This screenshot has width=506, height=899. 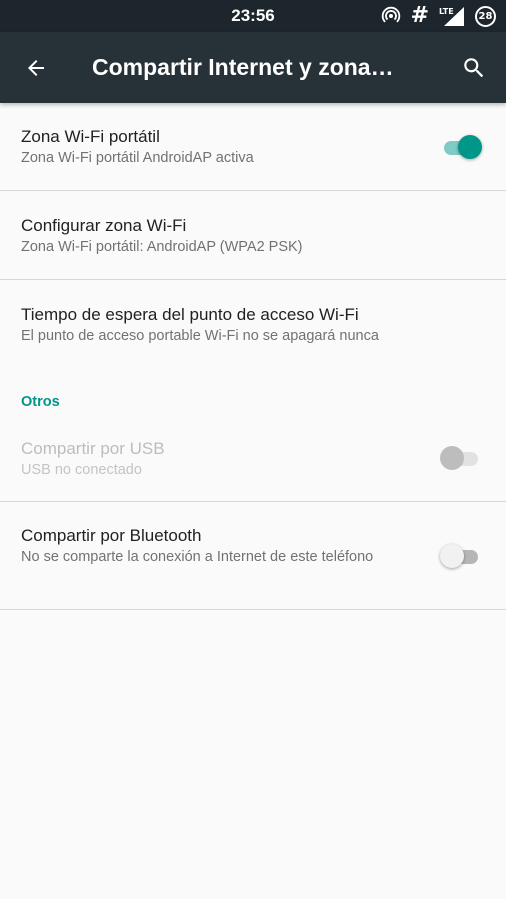 What do you see at coordinates (452, 556) in the screenshot?
I see `bluetooth-switch-thumb` at bounding box center [452, 556].